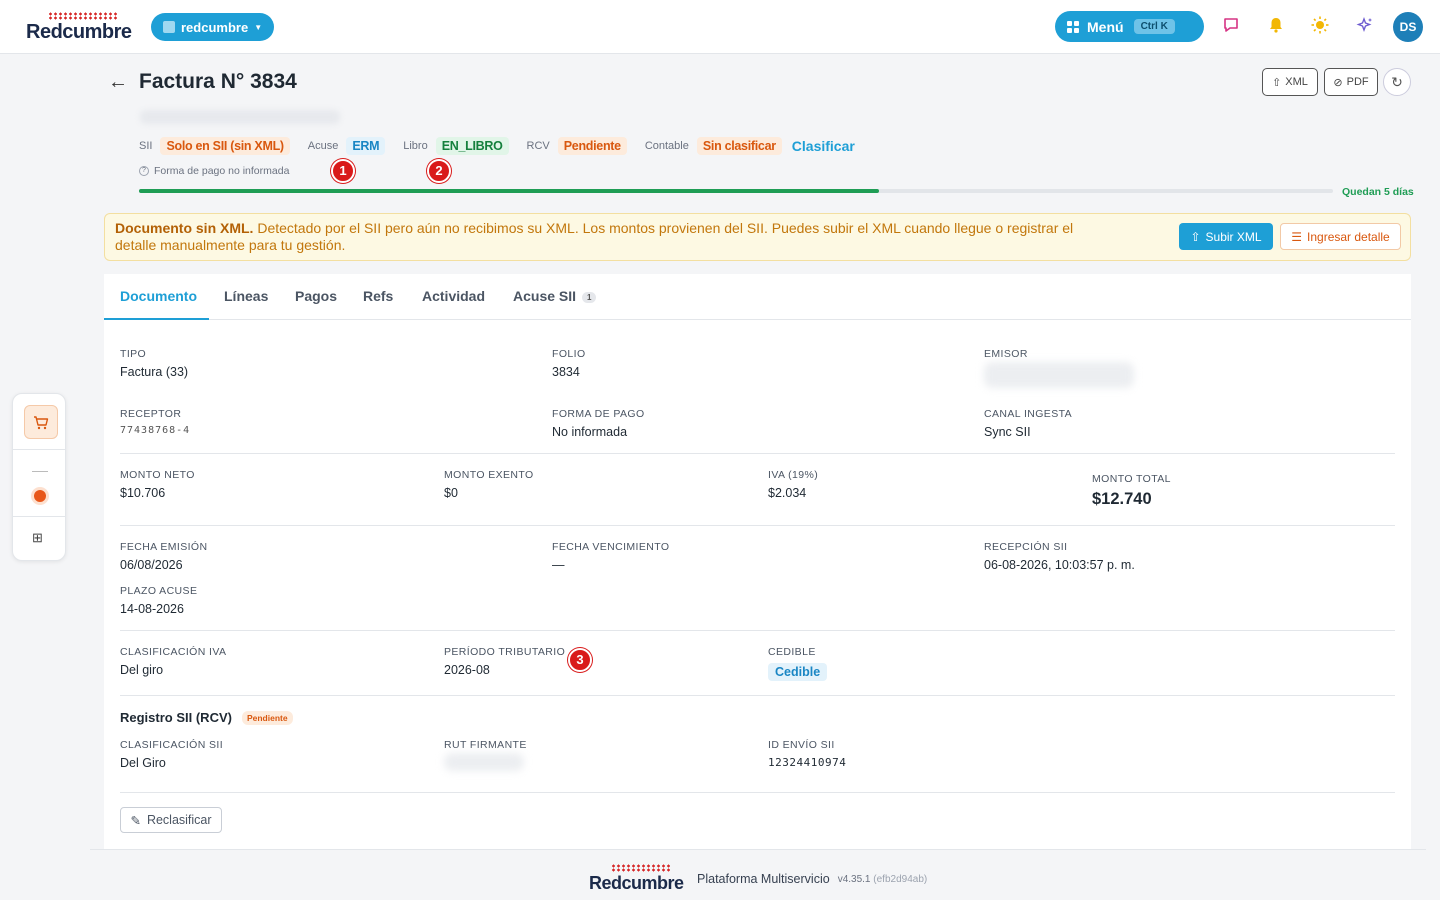 The width and height of the screenshot is (1440, 900). Describe the element at coordinates (1195, 236) in the screenshot. I see `upload-icon: ⇧` at that location.